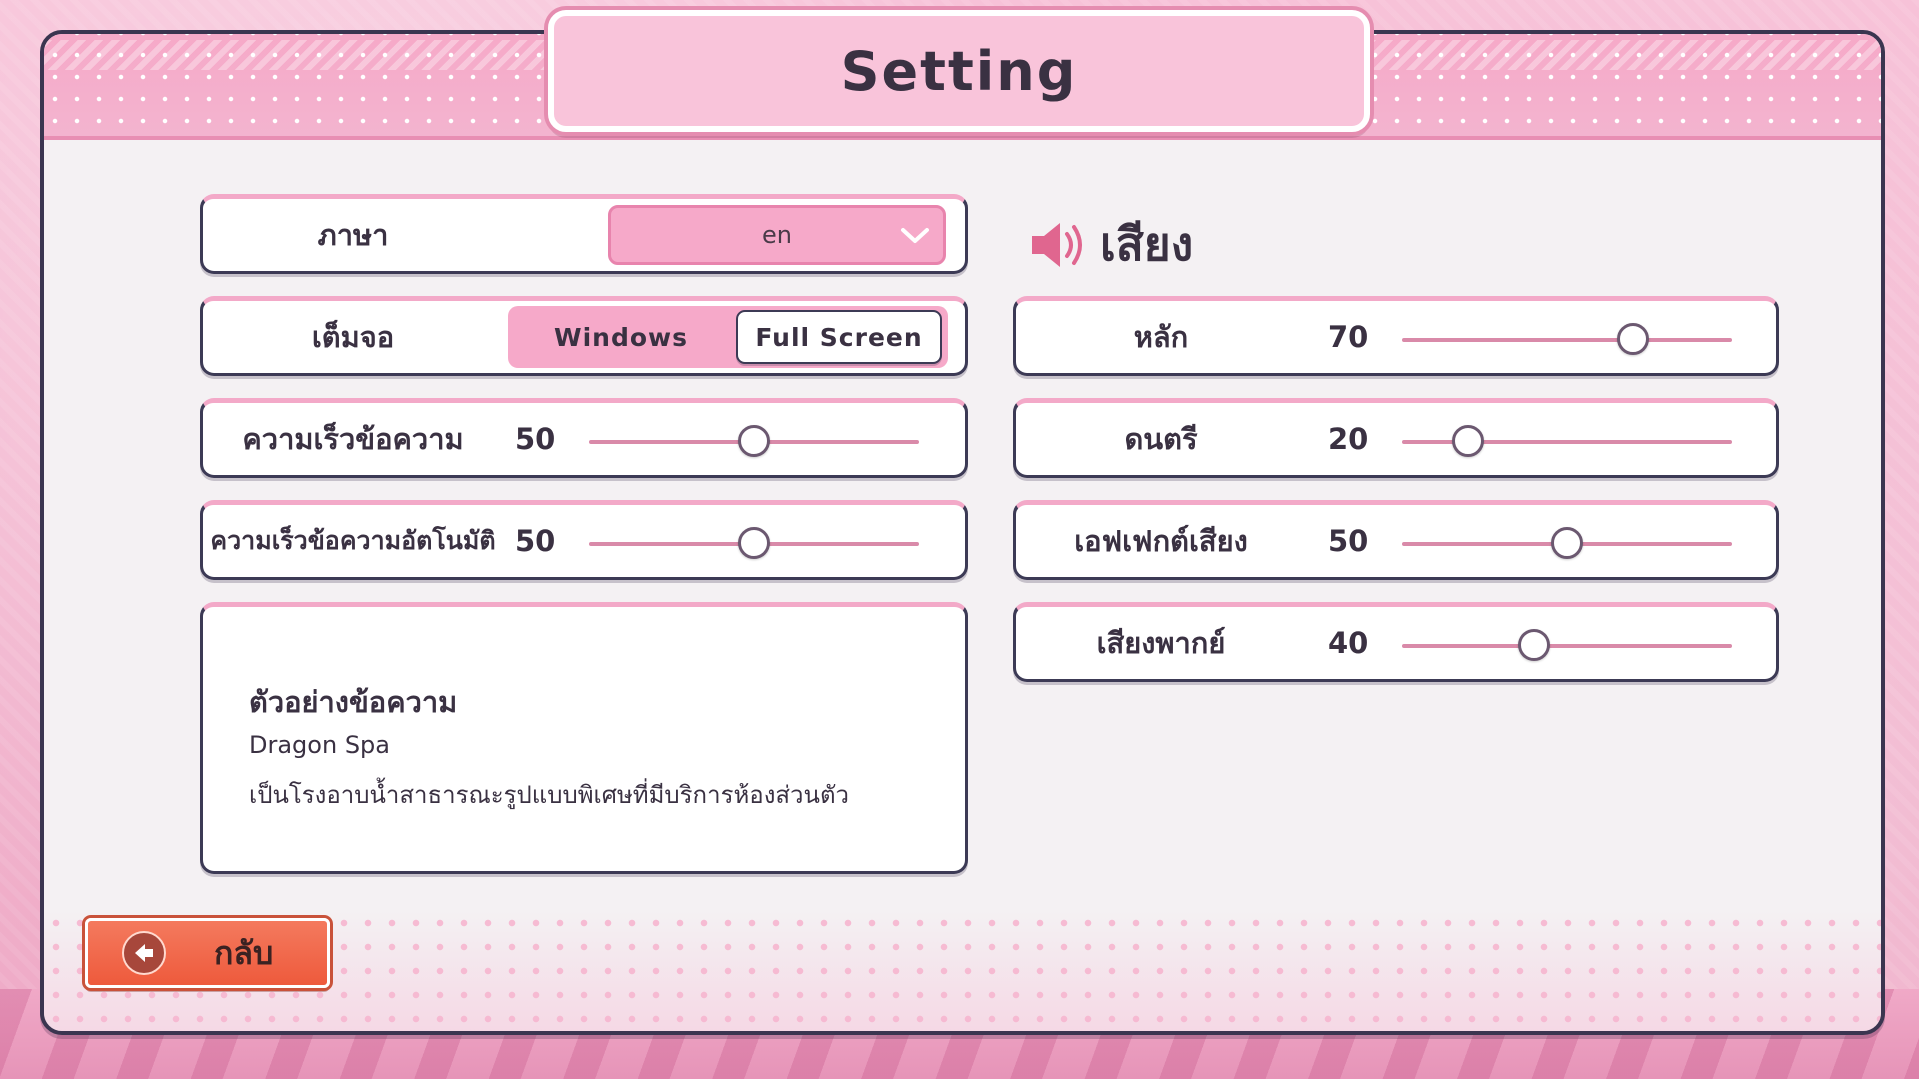 Image resolution: width=1919 pixels, height=1079 pixels. Describe the element at coordinates (535, 439) in the screenshot. I see `text-speed-value: 50` at that location.